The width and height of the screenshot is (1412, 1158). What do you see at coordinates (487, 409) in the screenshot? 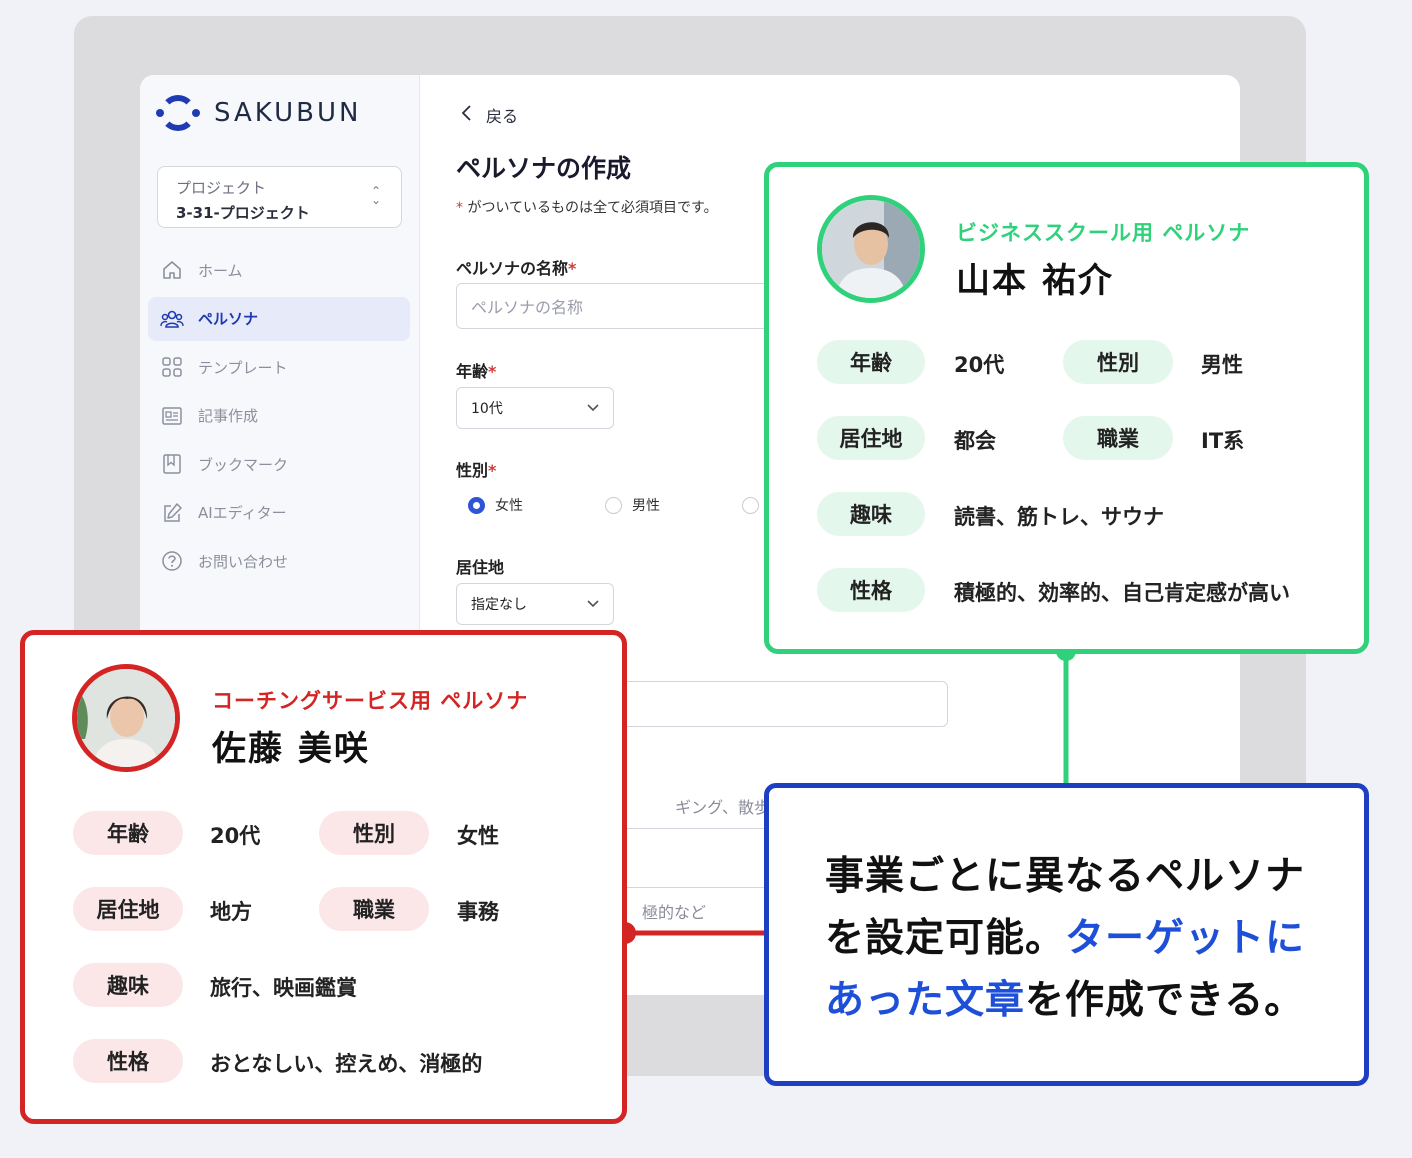
I see `age-value: 10代` at bounding box center [487, 409].